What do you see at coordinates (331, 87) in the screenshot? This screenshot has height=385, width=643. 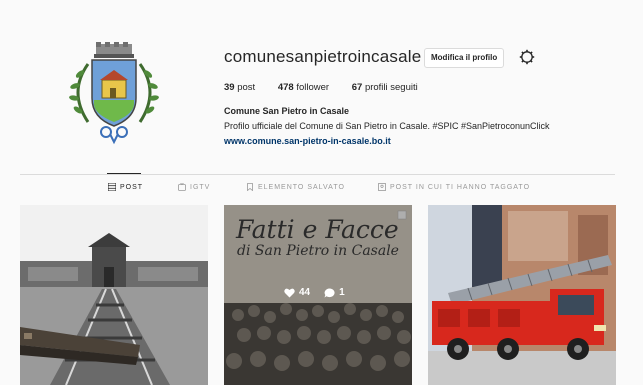 I see `profile-stats: 39 post 478 follower 67 profili seguiti` at bounding box center [331, 87].